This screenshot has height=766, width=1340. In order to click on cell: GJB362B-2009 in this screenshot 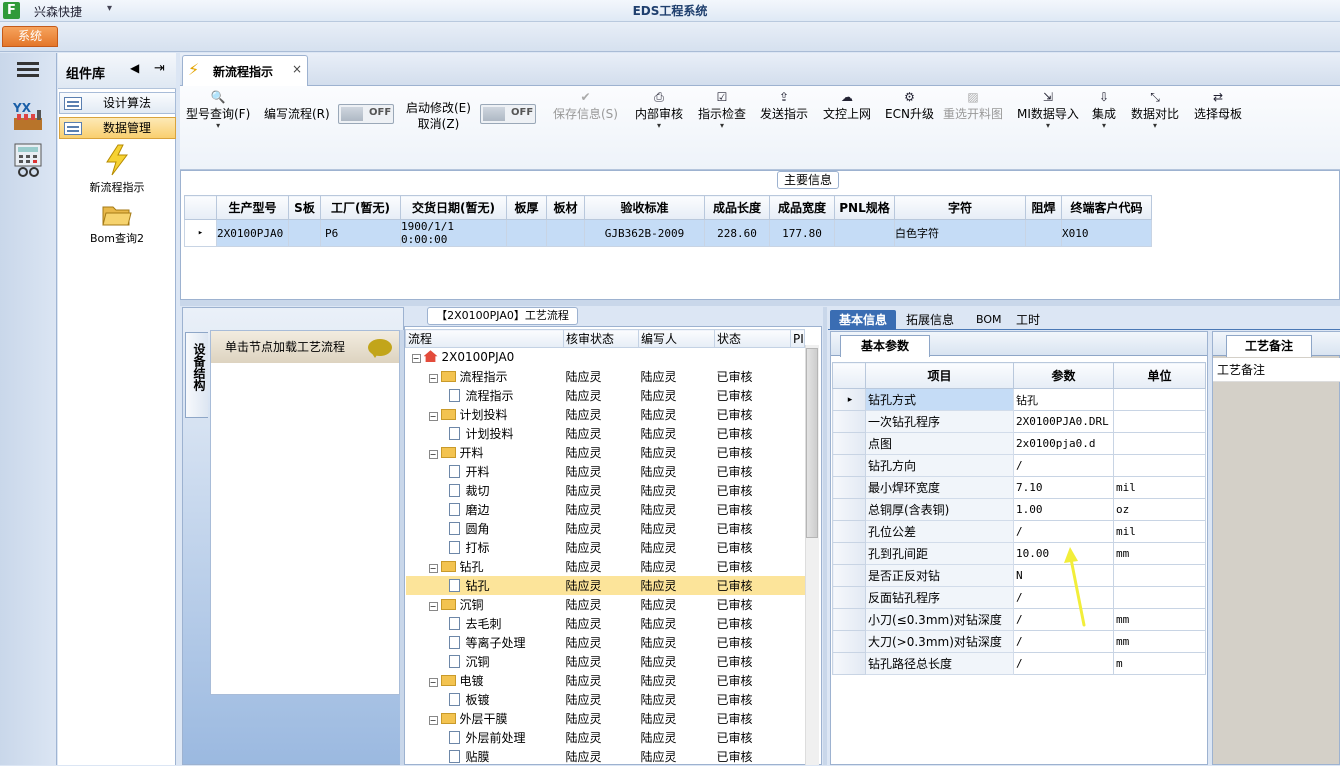, I will do `click(644, 233)`.